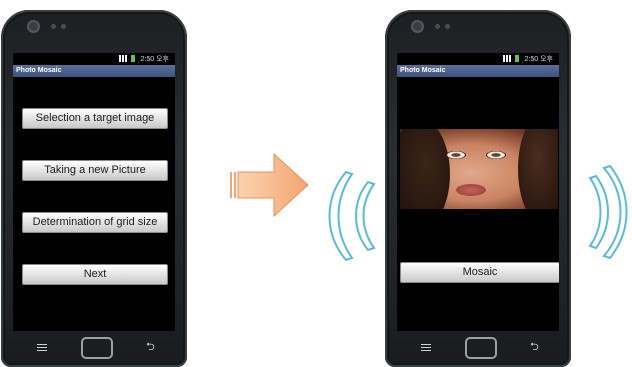 Image resolution: width=632 pixels, height=367 pixels. I want to click on photo-lips, so click(471, 190).